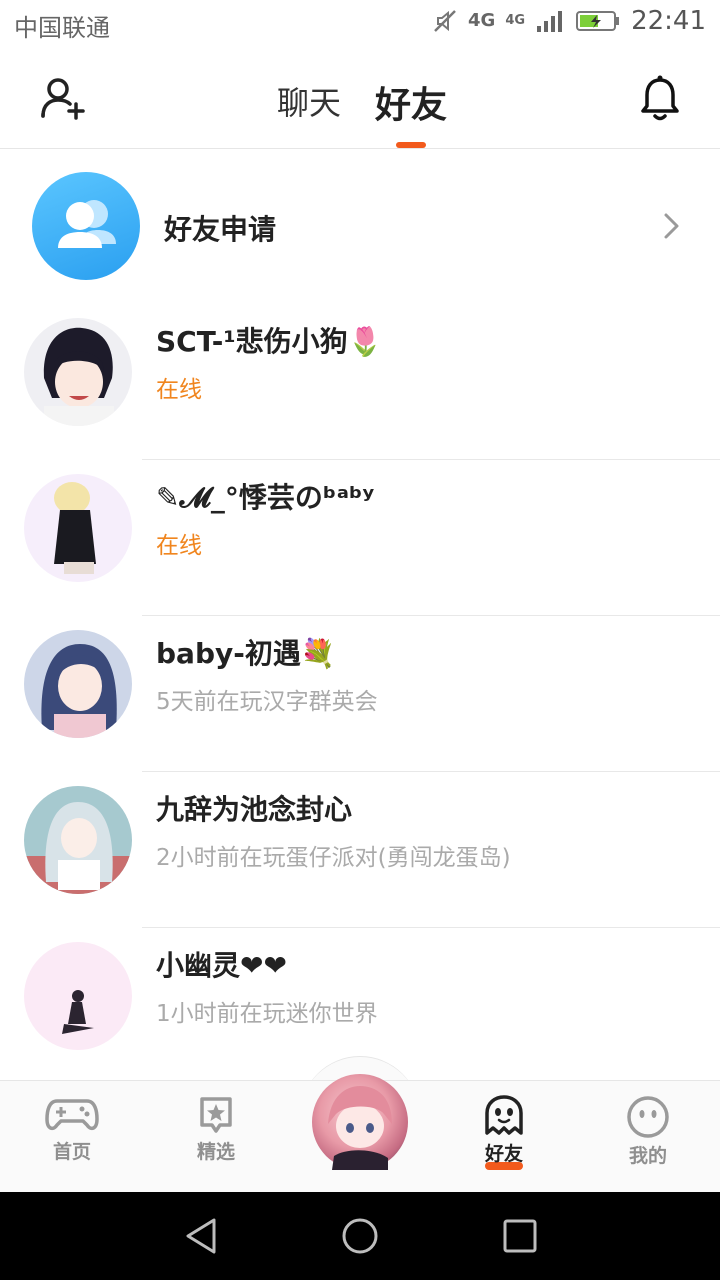 This screenshot has height=1280, width=720. What do you see at coordinates (333, 858) in the screenshot?
I see `friend-status: 2小时前在玩蛋仔派对(勇闯龙蛋岛)` at bounding box center [333, 858].